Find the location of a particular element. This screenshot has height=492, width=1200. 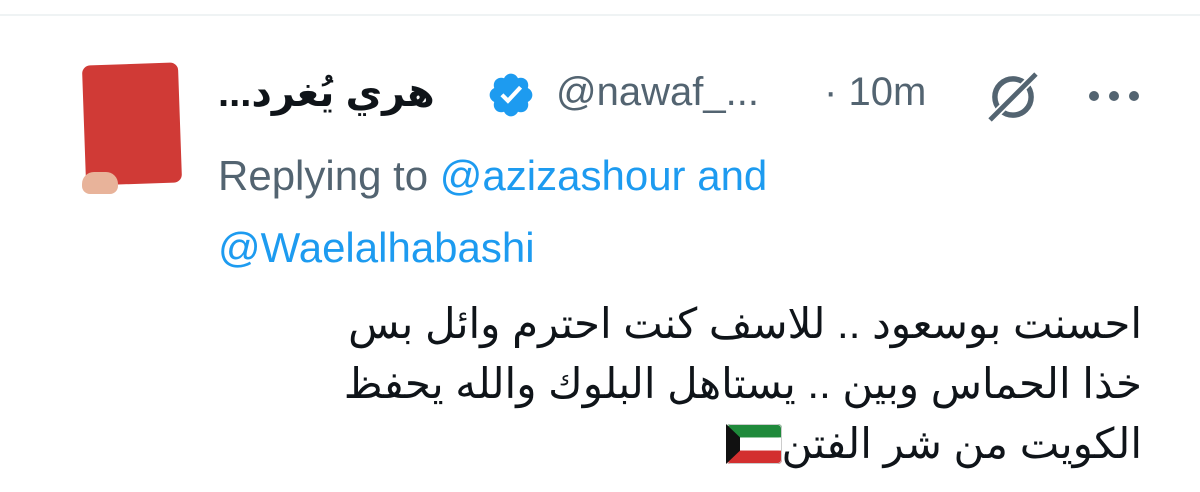

tweet-header: هري يُغرد... @nawaf_... · 10m is located at coordinates (688, 94).